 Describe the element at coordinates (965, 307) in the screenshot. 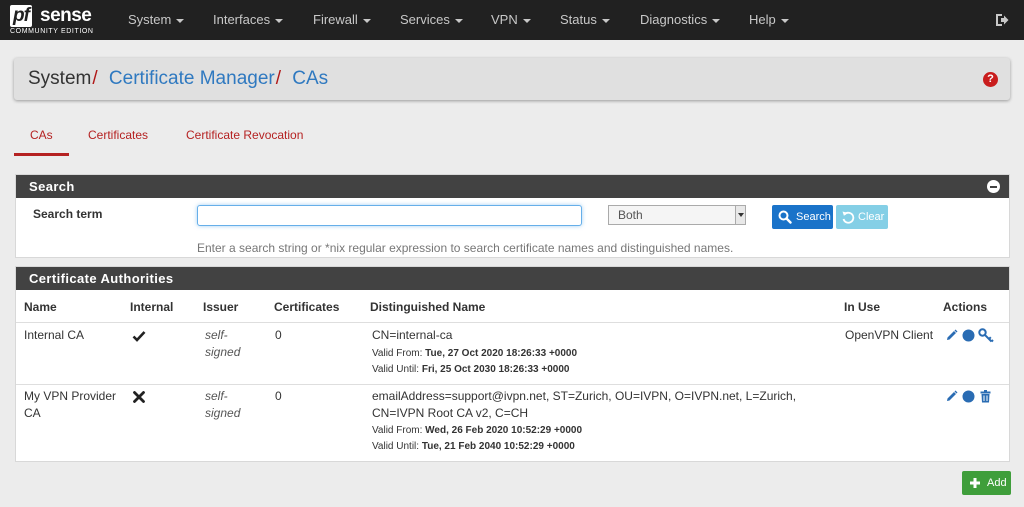

I see `col-header-actions: Actions` at that location.